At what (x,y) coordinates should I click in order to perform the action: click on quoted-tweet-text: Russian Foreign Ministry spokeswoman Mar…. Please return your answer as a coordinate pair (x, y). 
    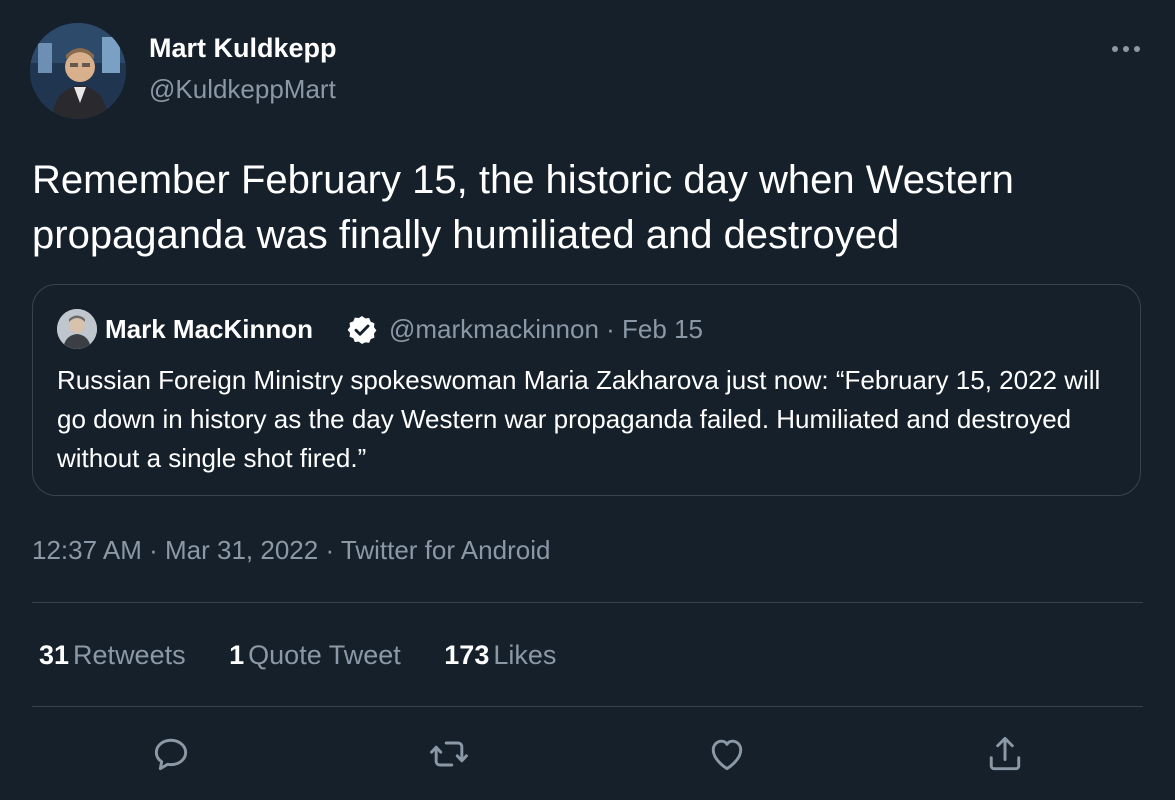
    Looking at the image, I should click on (579, 419).